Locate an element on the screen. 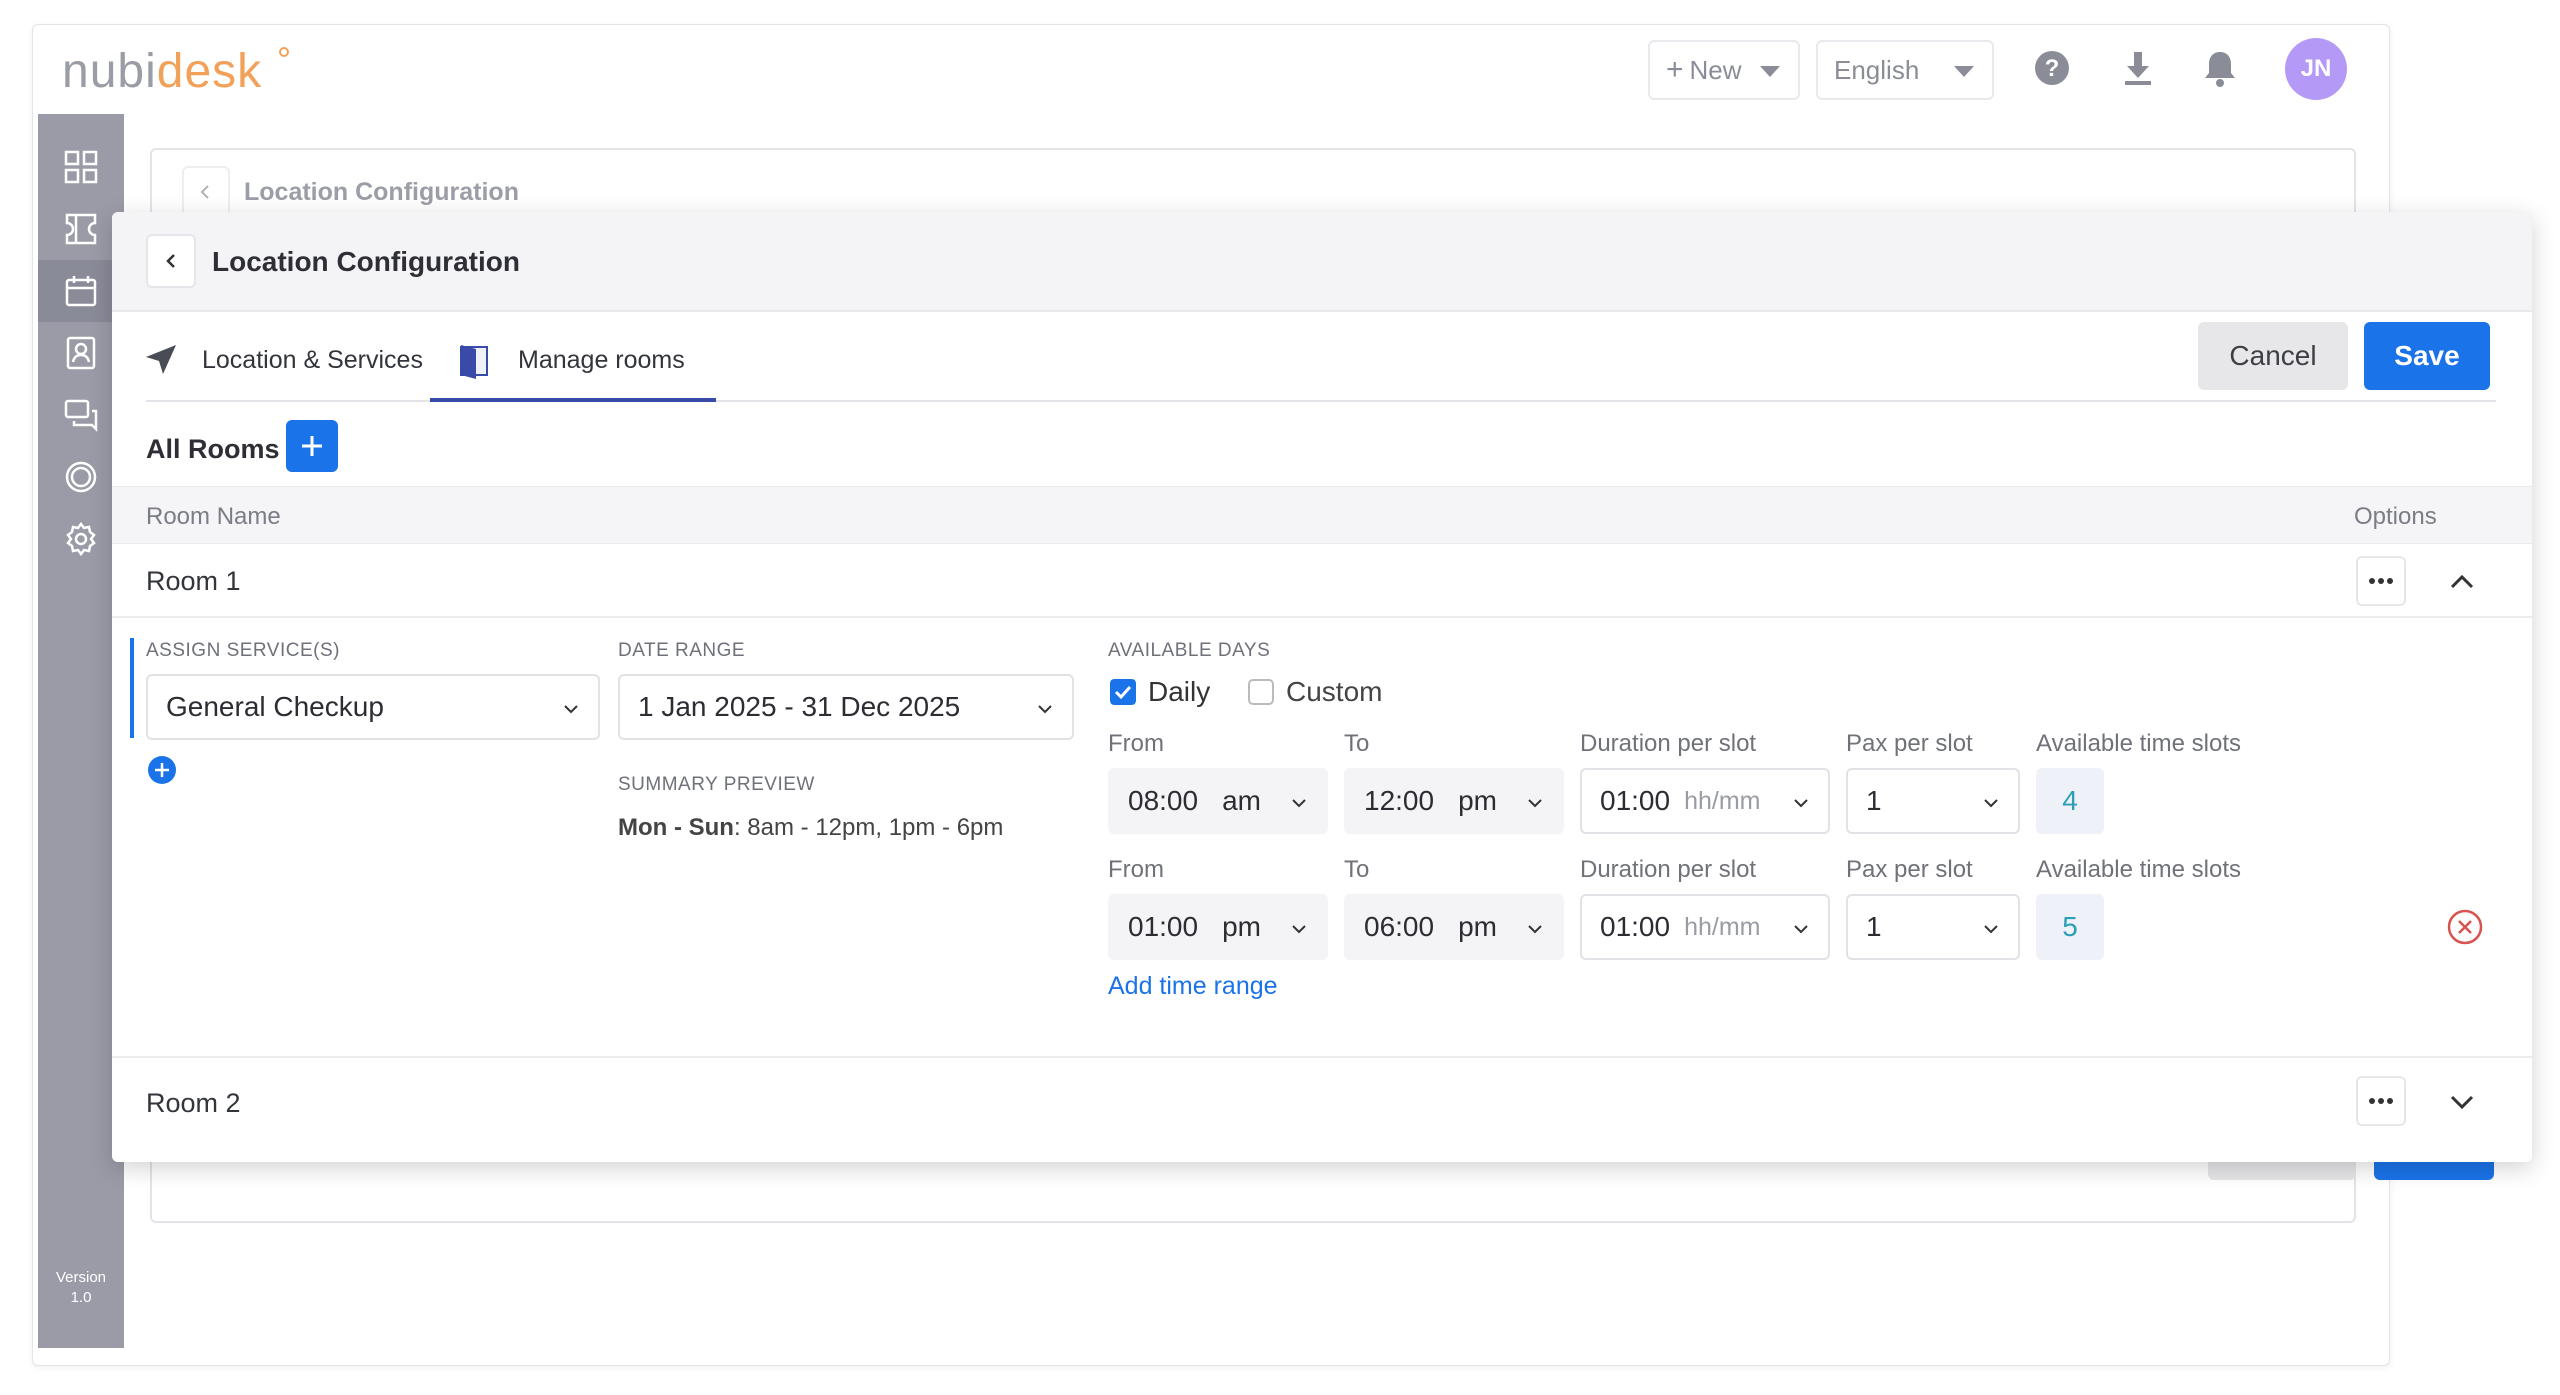 The height and width of the screenshot is (1395, 2560). add-time-range-link: Add time range is located at coordinates (1193, 986).